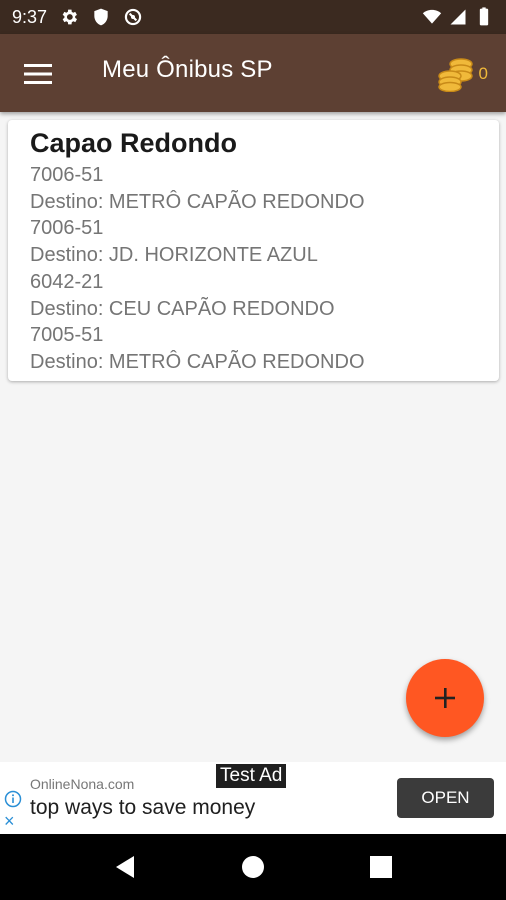  Describe the element at coordinates (182, 308) in the screenshot. I see `line-destination: Destino: CEU CAPÃO REDONDO` at that location.